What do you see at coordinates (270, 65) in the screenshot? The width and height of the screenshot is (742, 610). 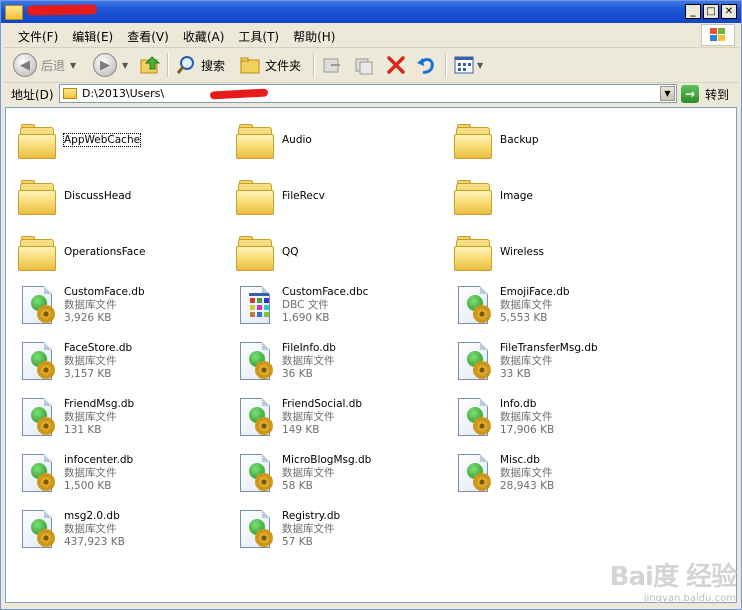 I see `folders-button: 文件夹` at bounding box center [270, 65].